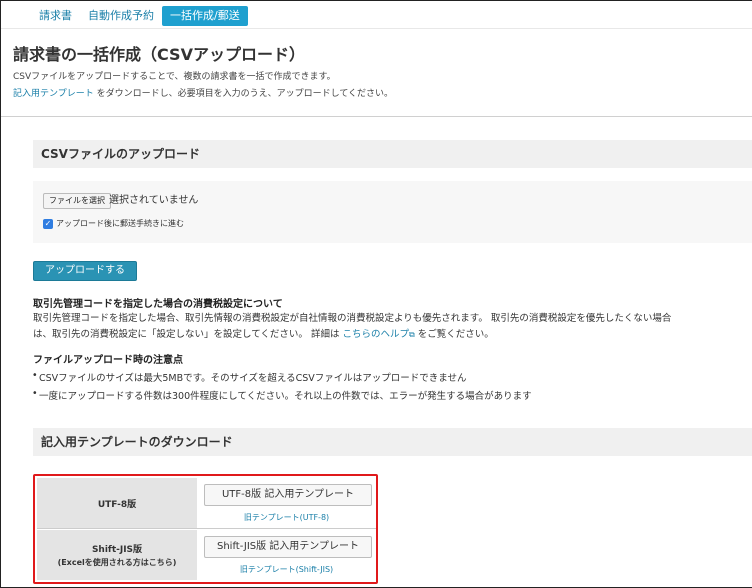  Describe the element at coordinates (392, 154) in the screenshot. I see `upload-section-title: CSVファイルのアップロード` at that location.